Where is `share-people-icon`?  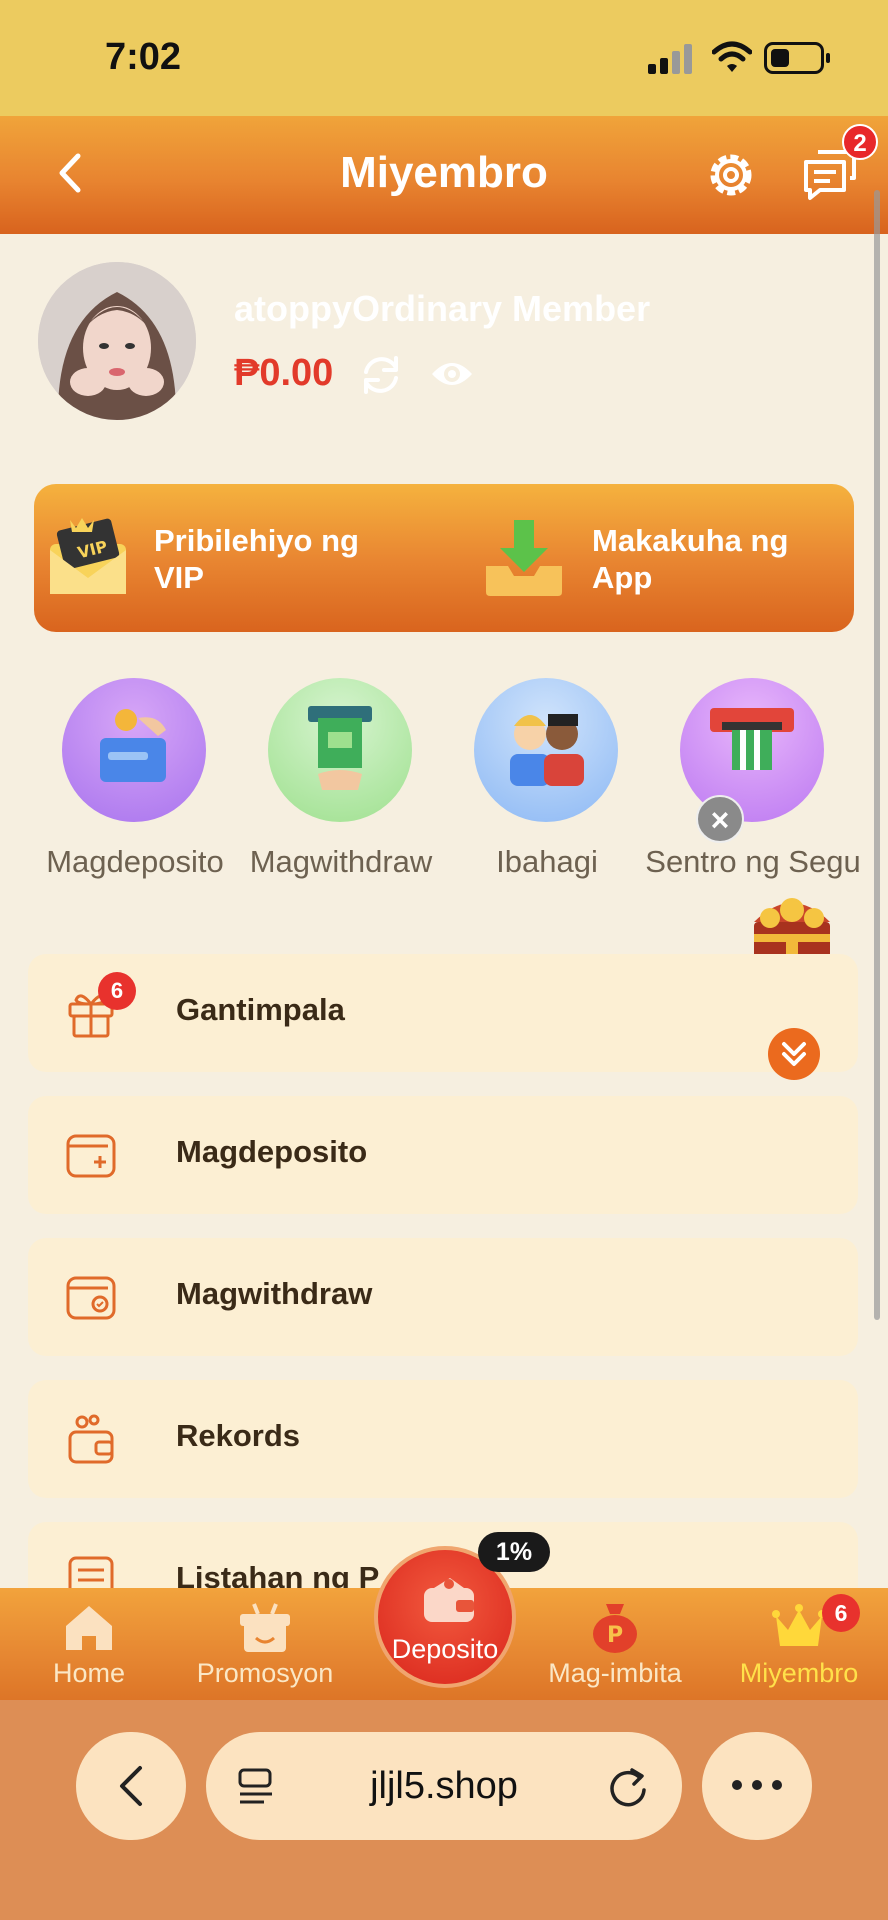 share-people-icon is located at coordinates (546, 750).